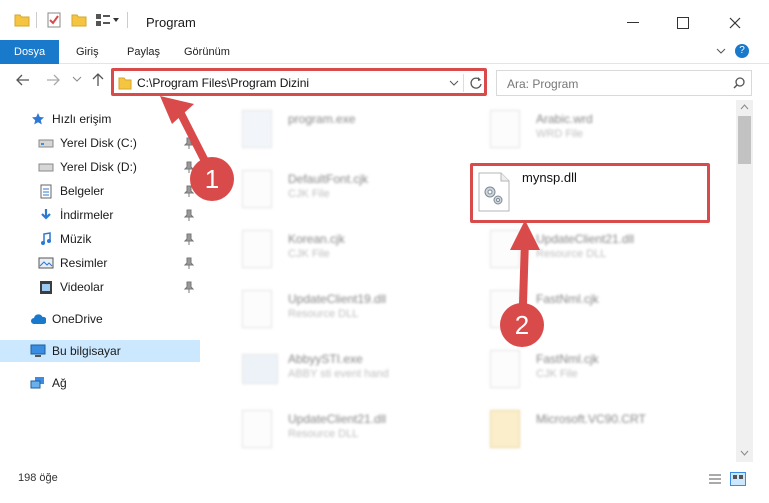  Describe the element at coordinates (744, 140) in the screenshot. I see `scroll-thumb` at that location.